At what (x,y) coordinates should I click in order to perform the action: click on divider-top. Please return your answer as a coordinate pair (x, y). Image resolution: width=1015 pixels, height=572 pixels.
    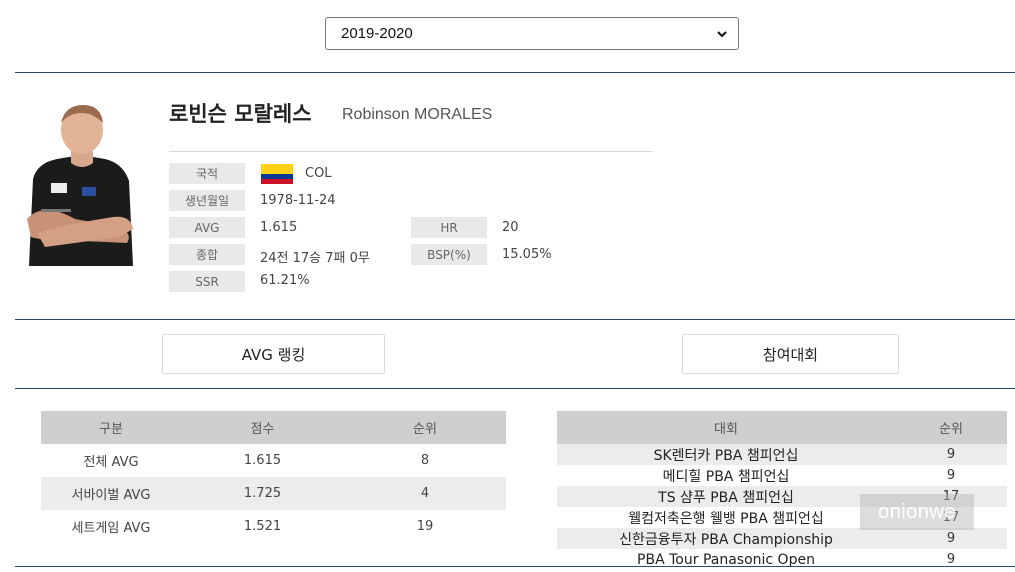
    Looking at the image, I should click on (515, 72).